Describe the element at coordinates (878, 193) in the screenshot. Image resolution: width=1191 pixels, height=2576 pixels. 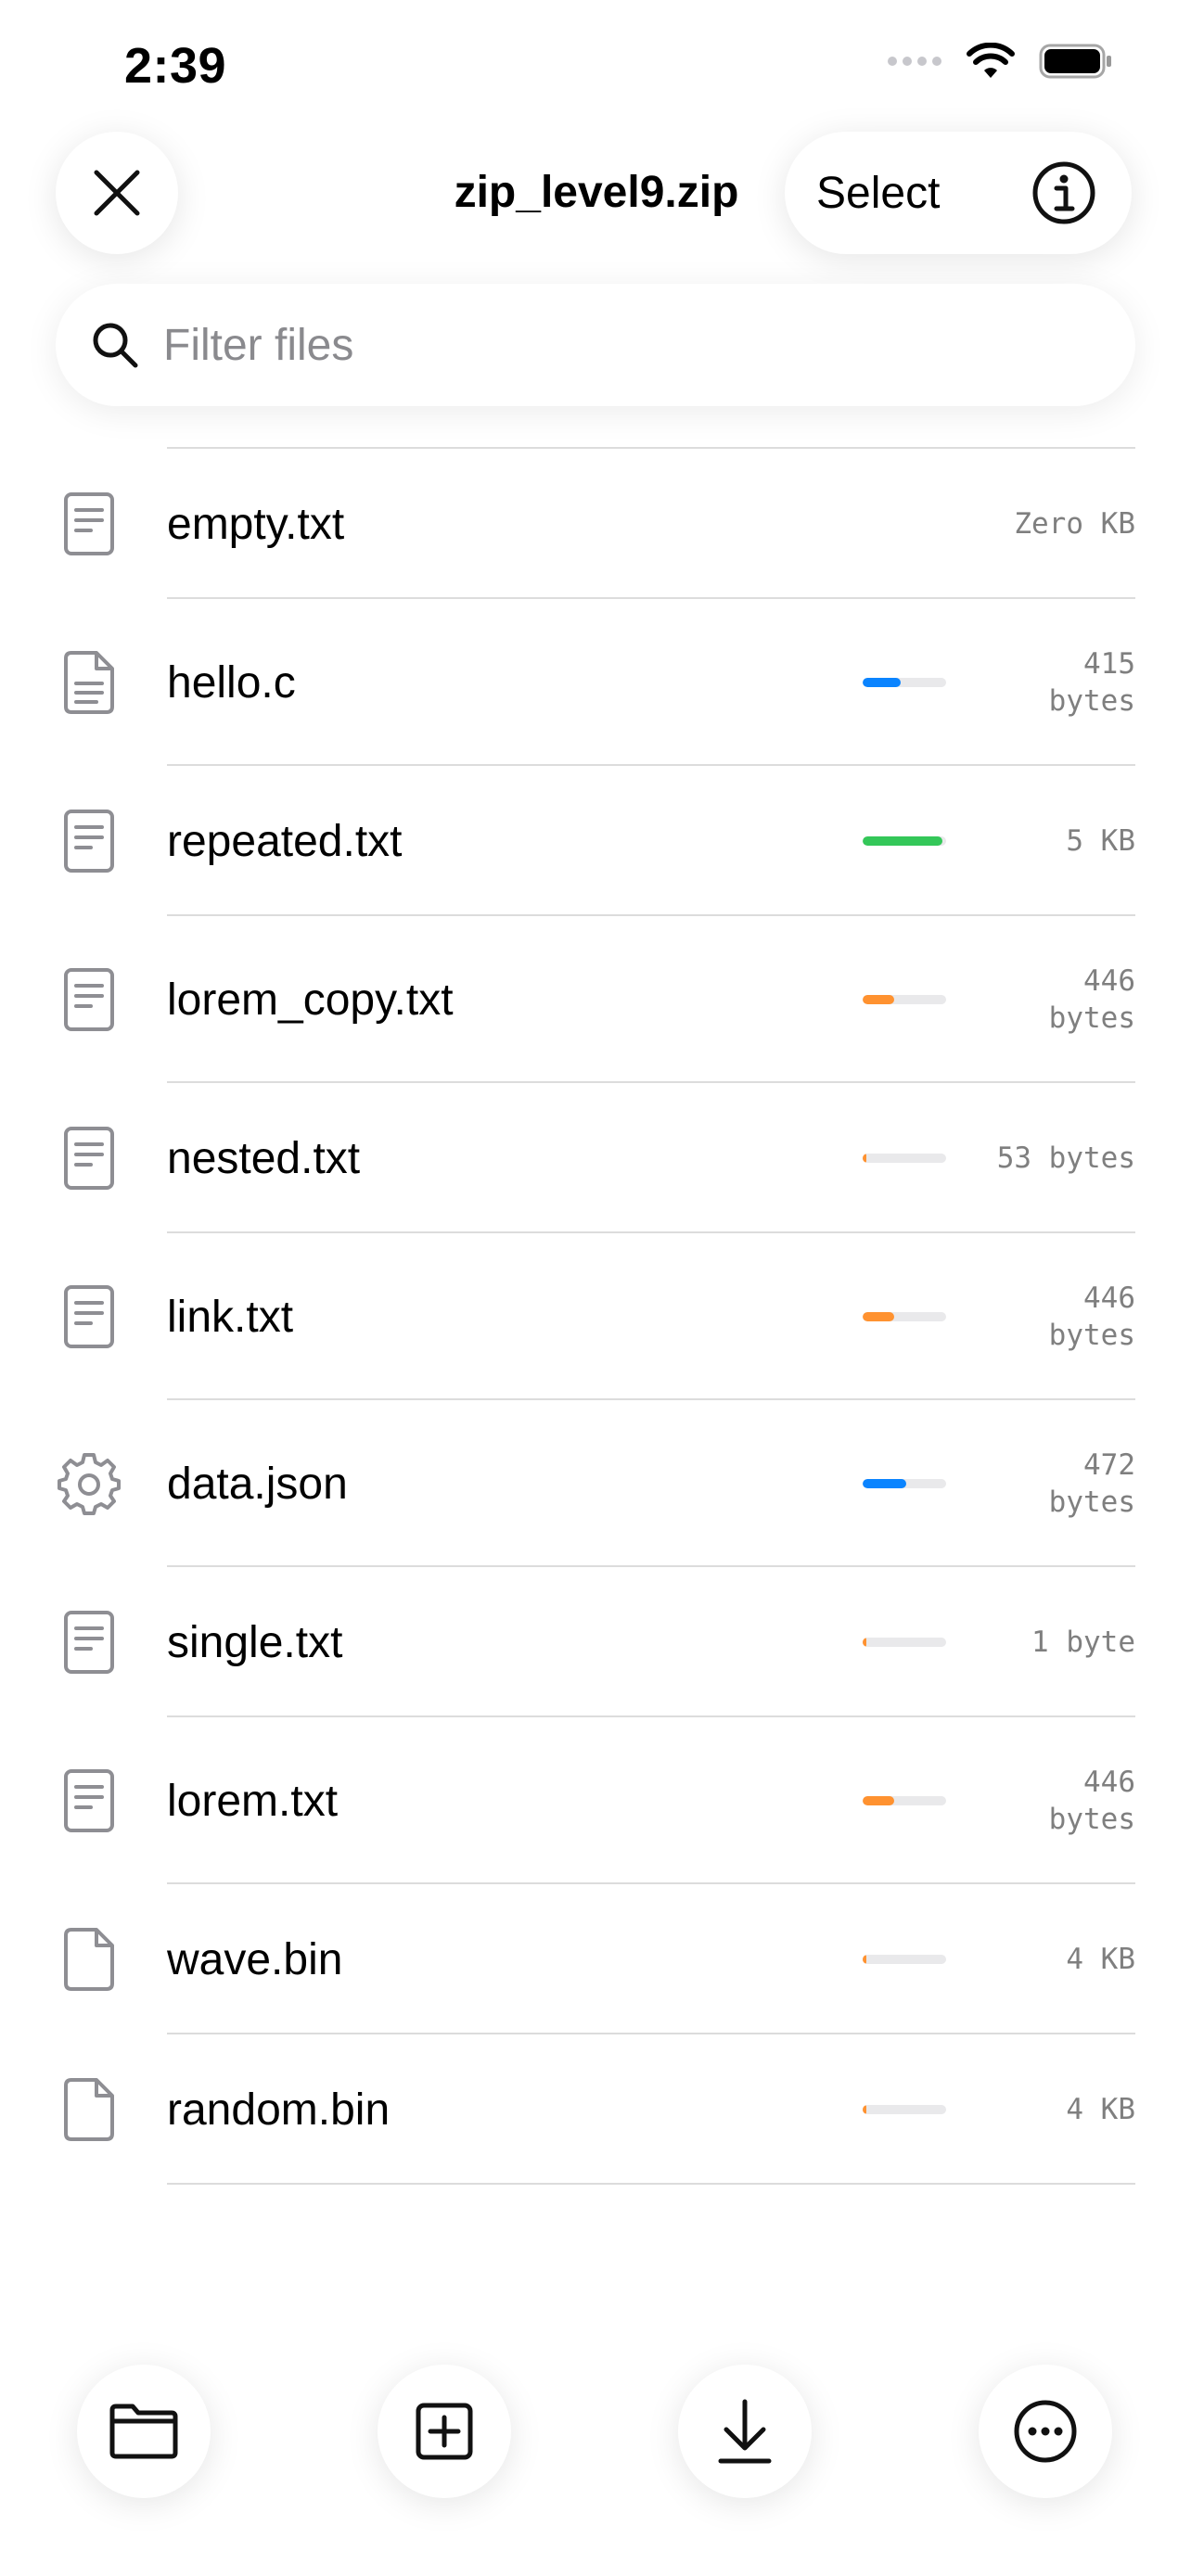
I see `select-button: Select` at that location.